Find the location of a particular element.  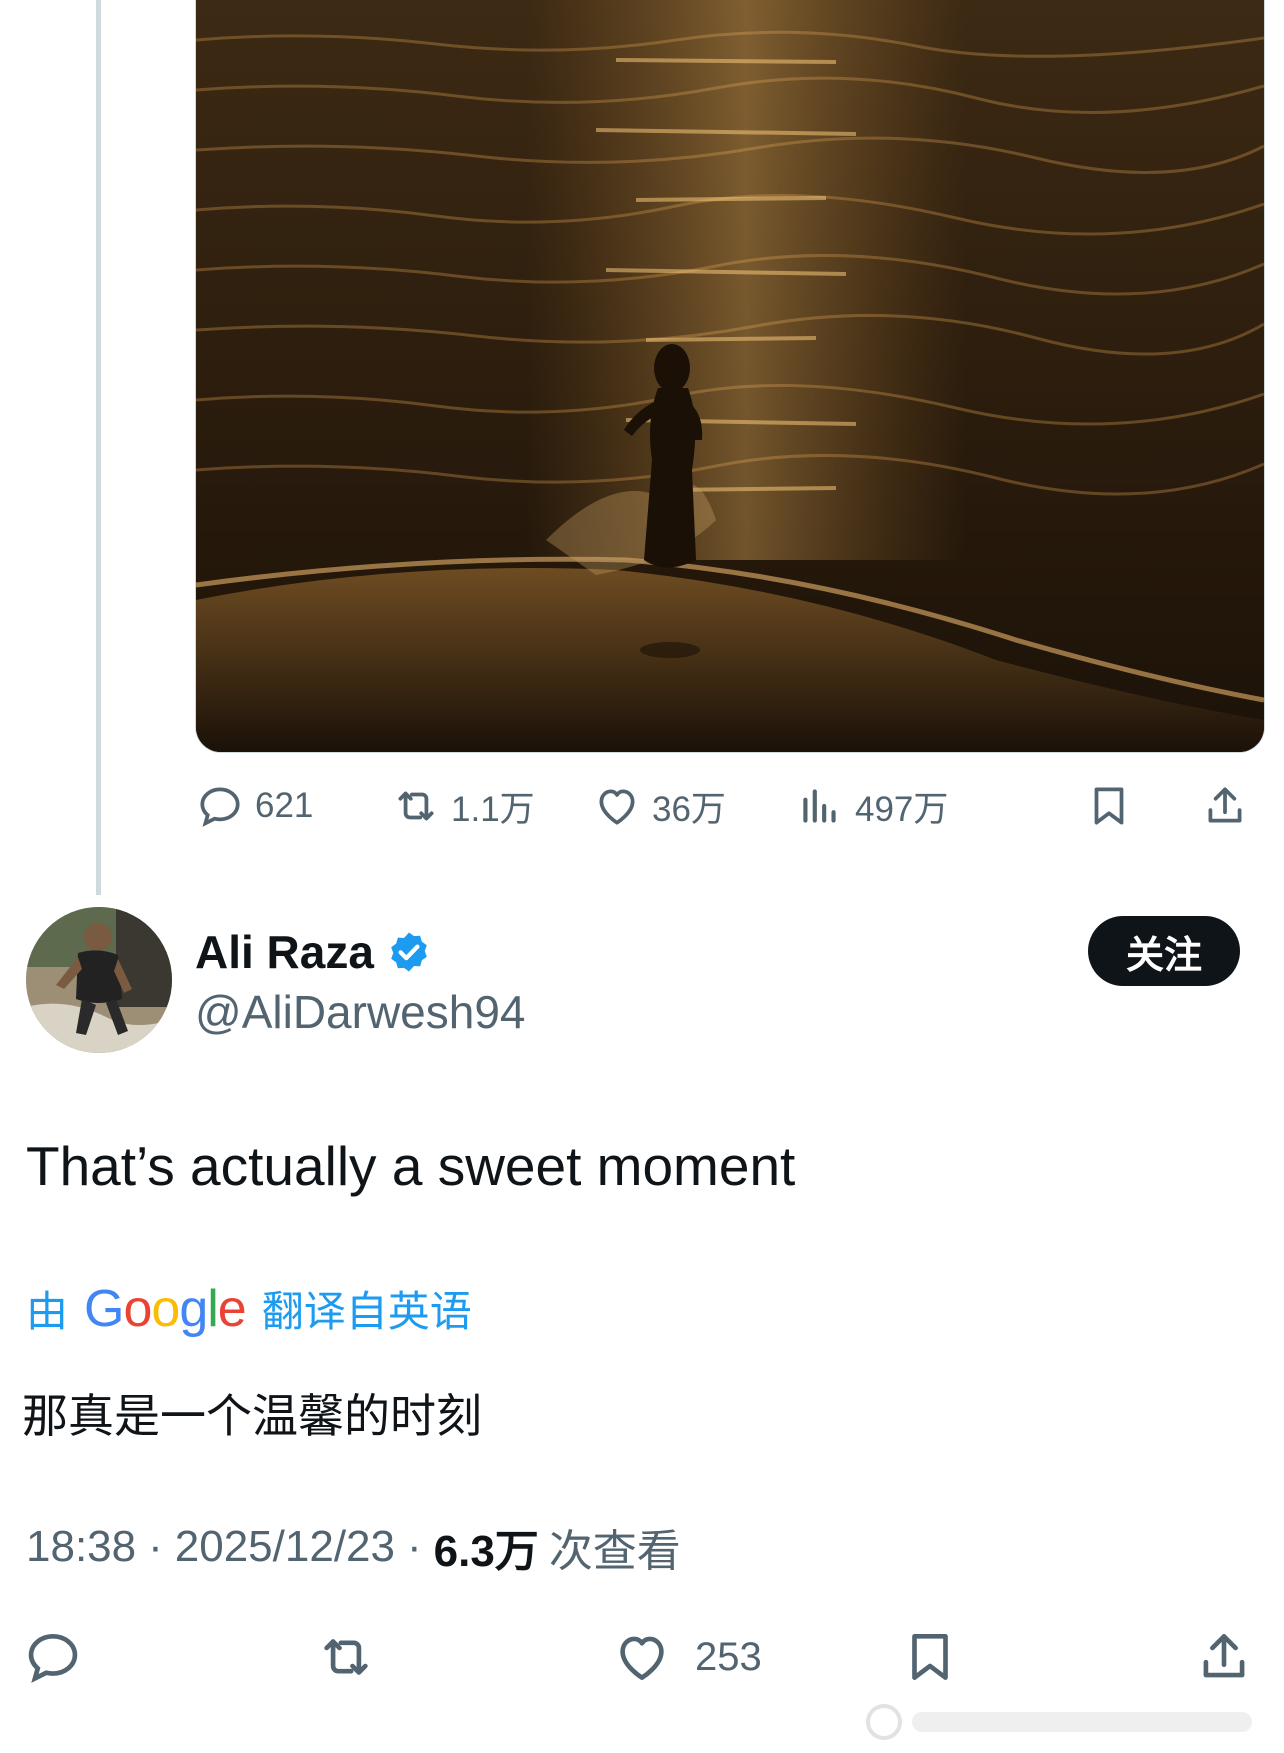

watermark is located at coordinates (1067, 1722).